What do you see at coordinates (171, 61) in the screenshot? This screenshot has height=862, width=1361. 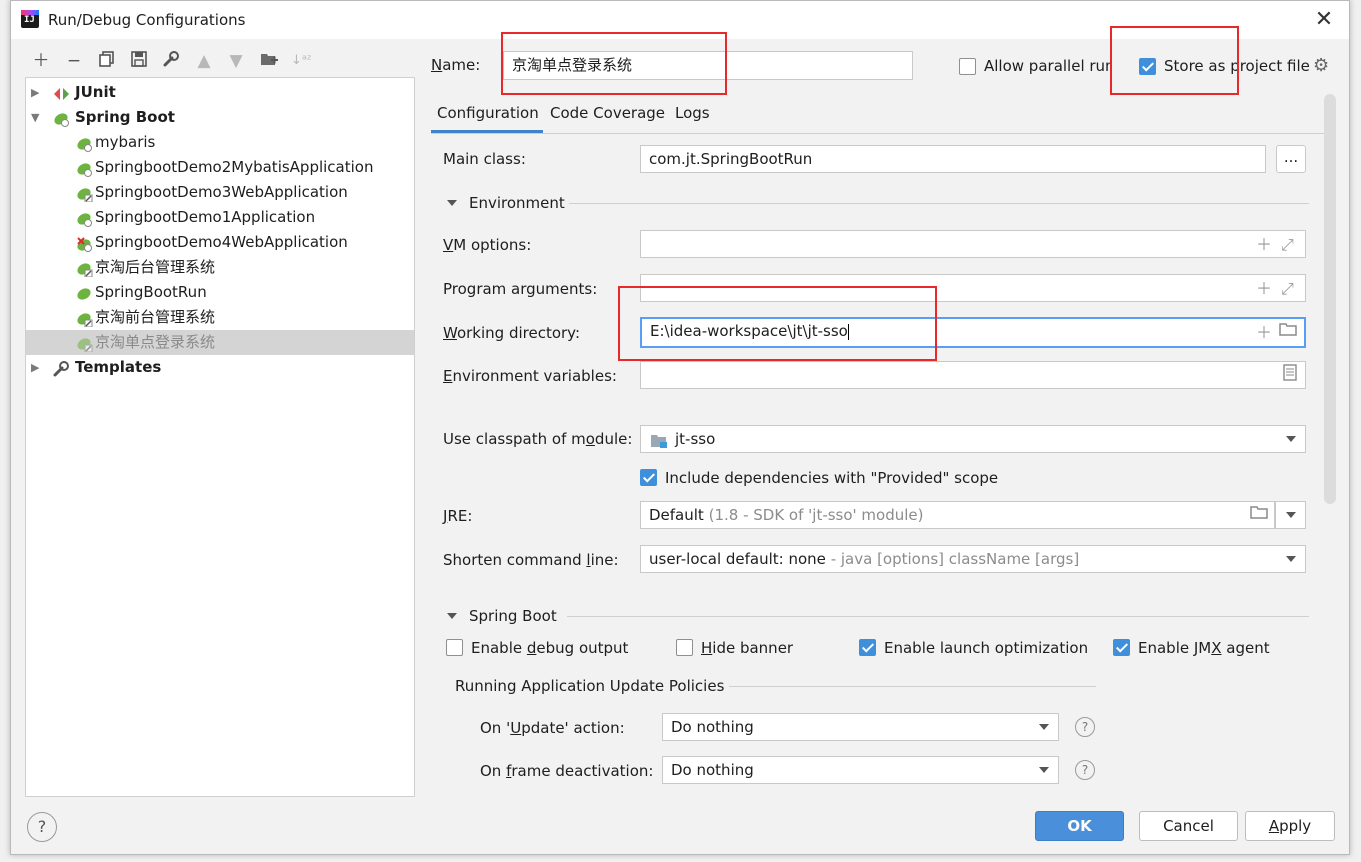 I see `wrench-icon` at bounding box center [171, 61].